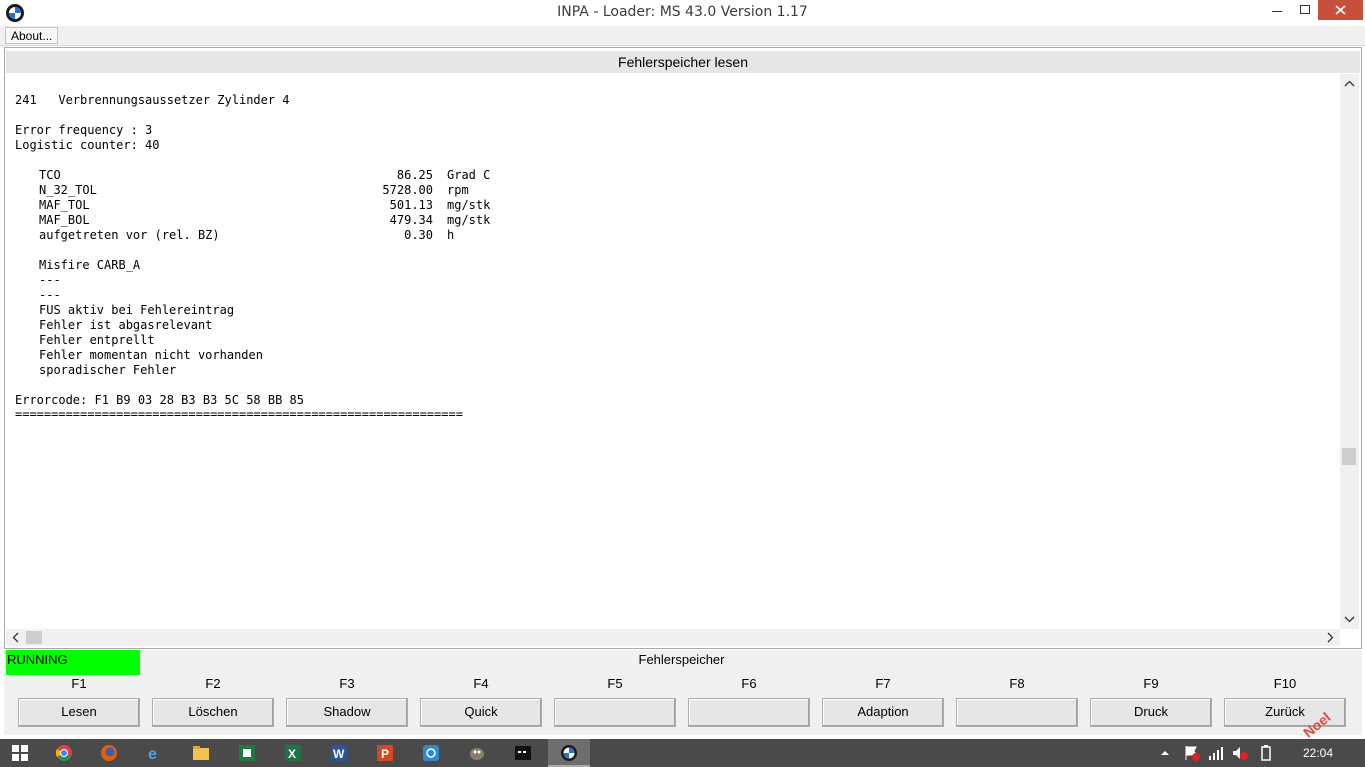 Image resolution: width=1365 pixels, height=767 pixels. What do you see at coordinates (411, 220) in the screenshot?
I see `param-value: 479.34` at bounding box center [411, 220].